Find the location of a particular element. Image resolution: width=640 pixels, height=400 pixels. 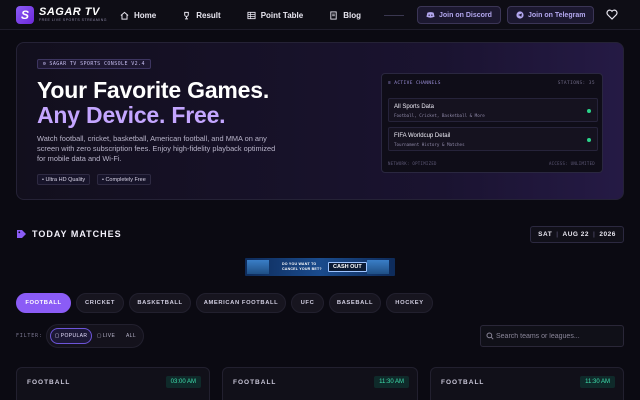

tab-american-football: AMERICAN FOOTBALL is located at coordinates (241, 303).